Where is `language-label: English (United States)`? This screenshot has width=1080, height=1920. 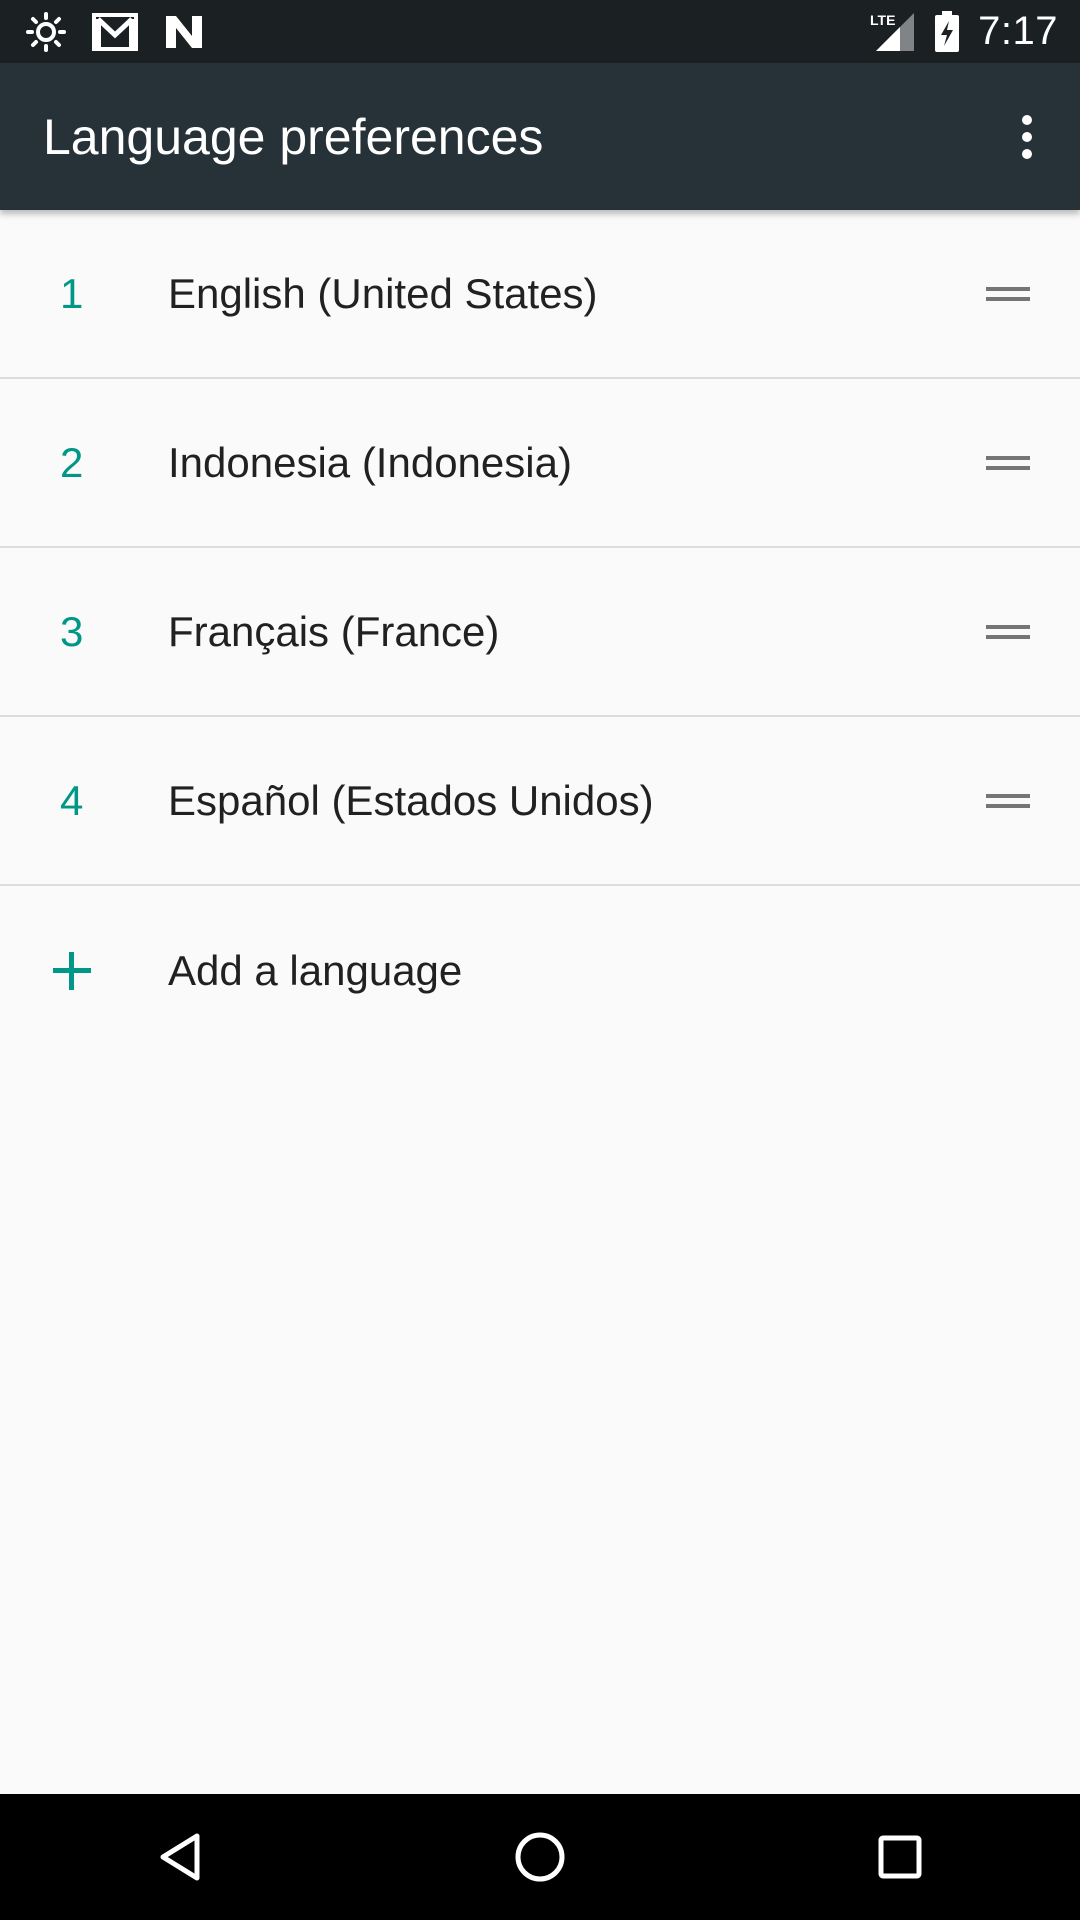
language-label: English (United States) is located at coordinates (383, 293).